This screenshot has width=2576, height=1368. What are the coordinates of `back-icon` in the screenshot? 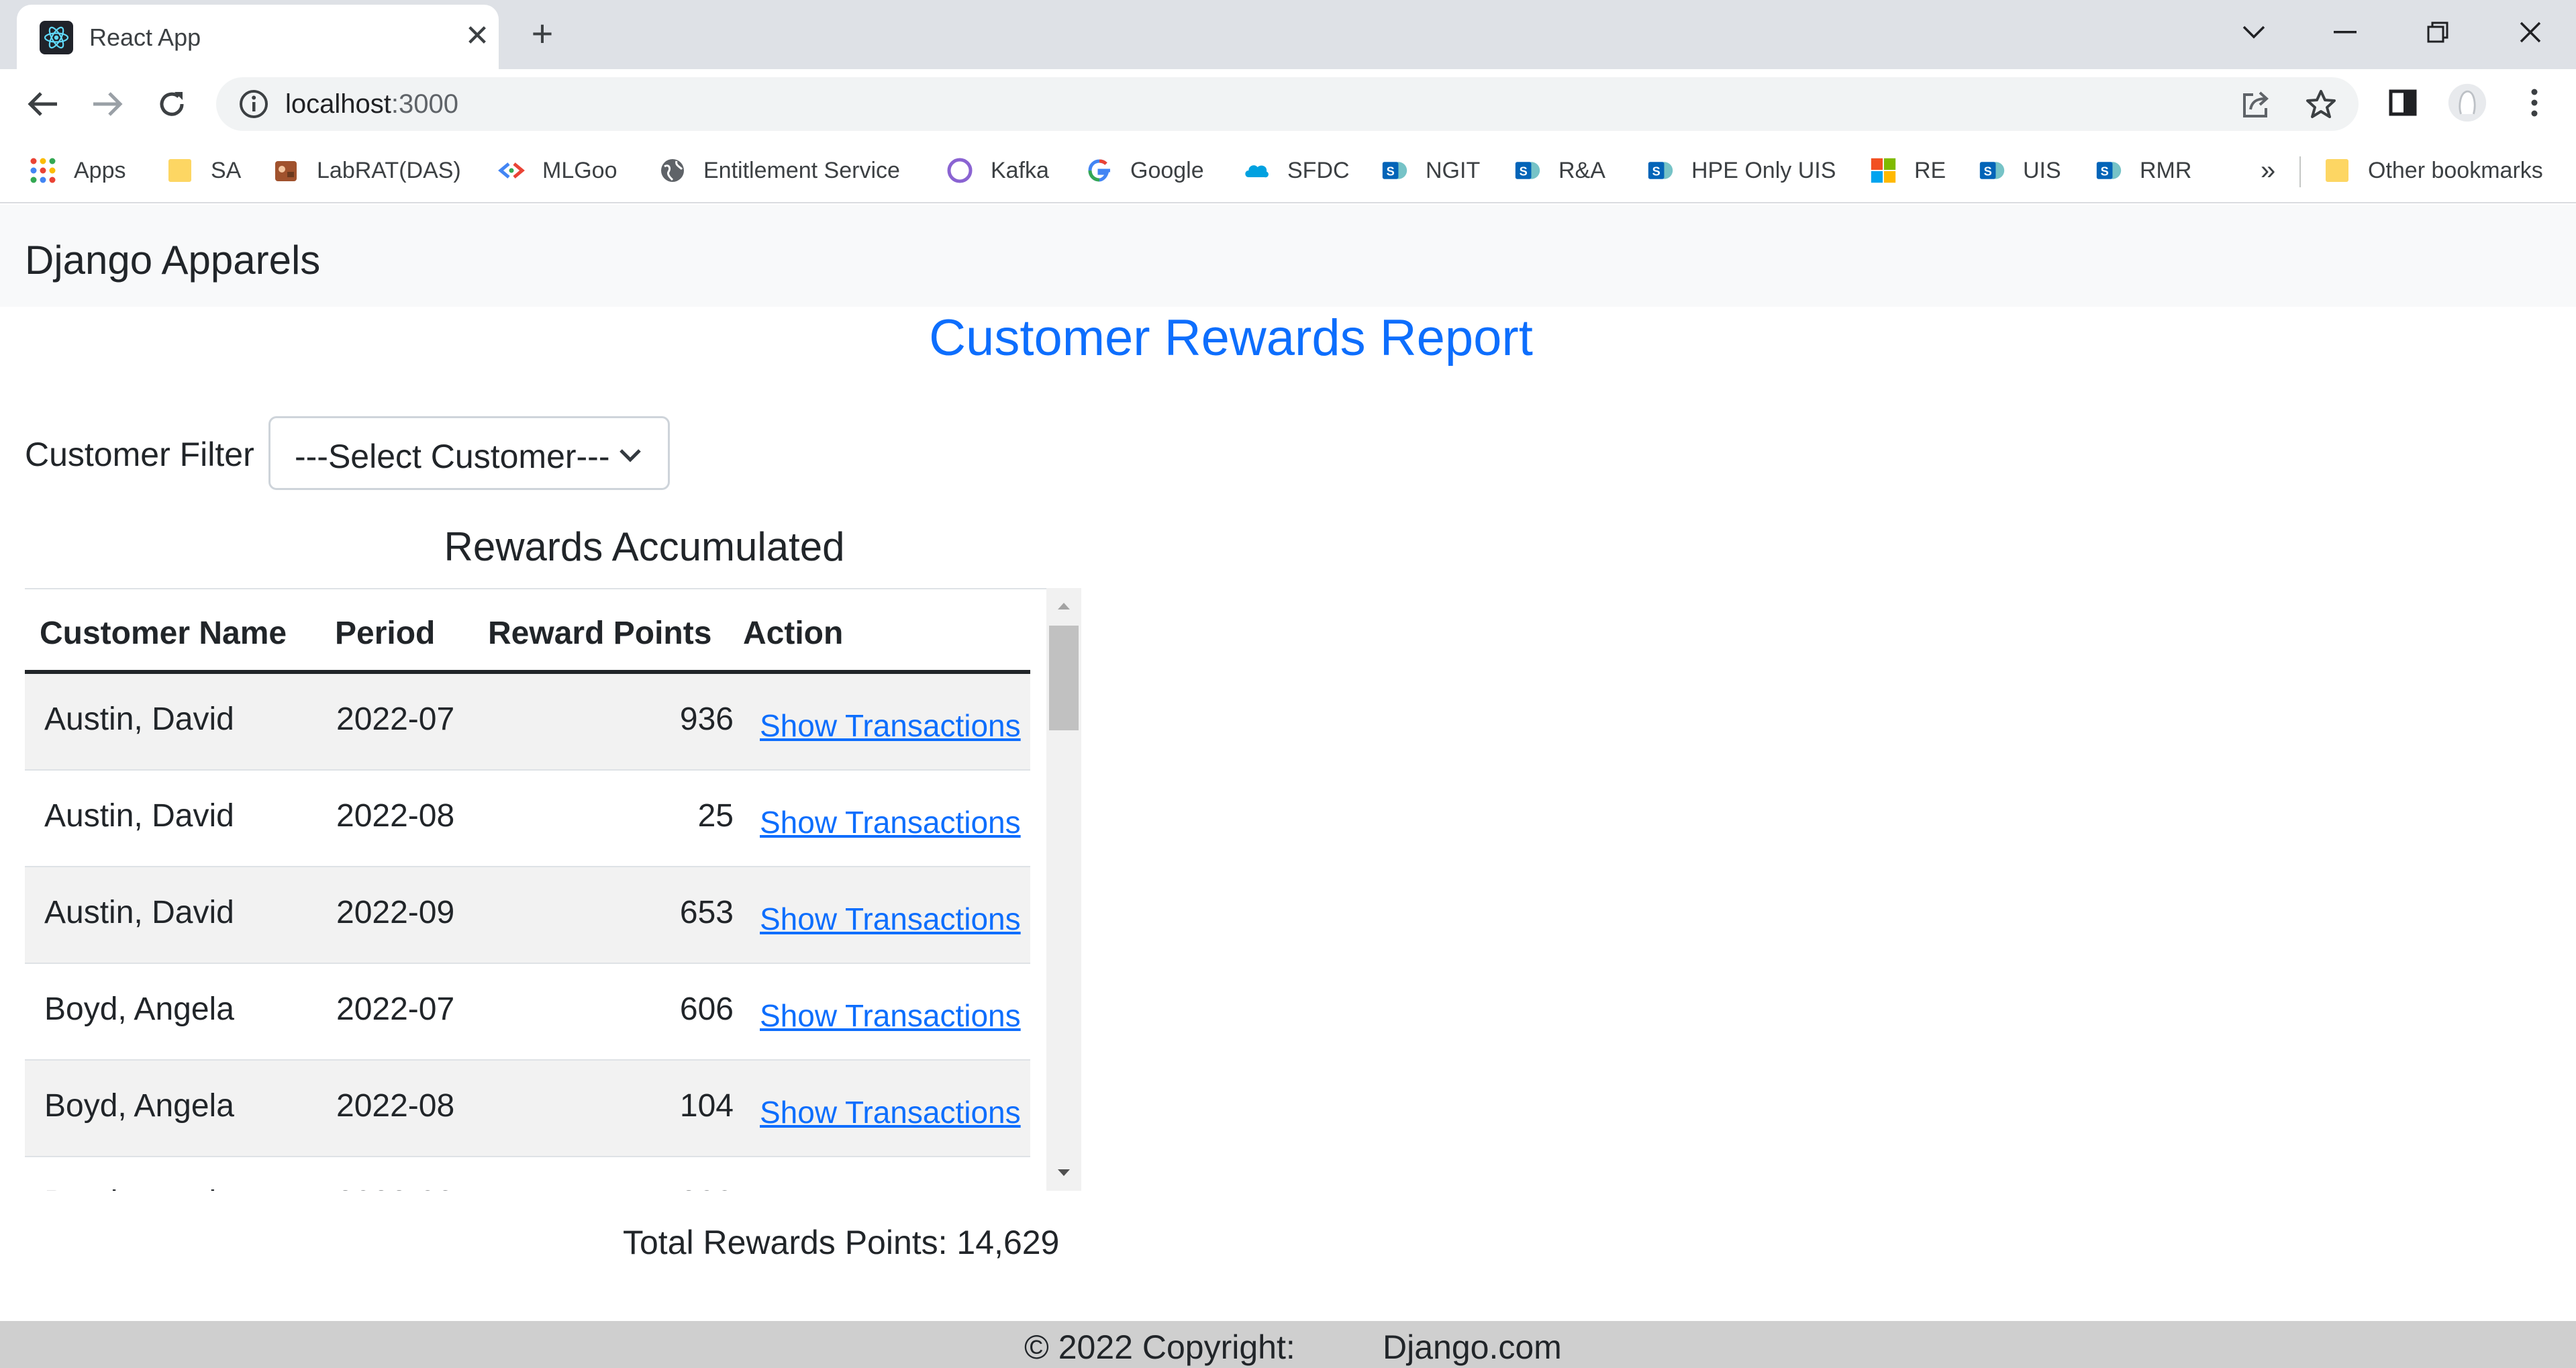 It's located at (42, 104).